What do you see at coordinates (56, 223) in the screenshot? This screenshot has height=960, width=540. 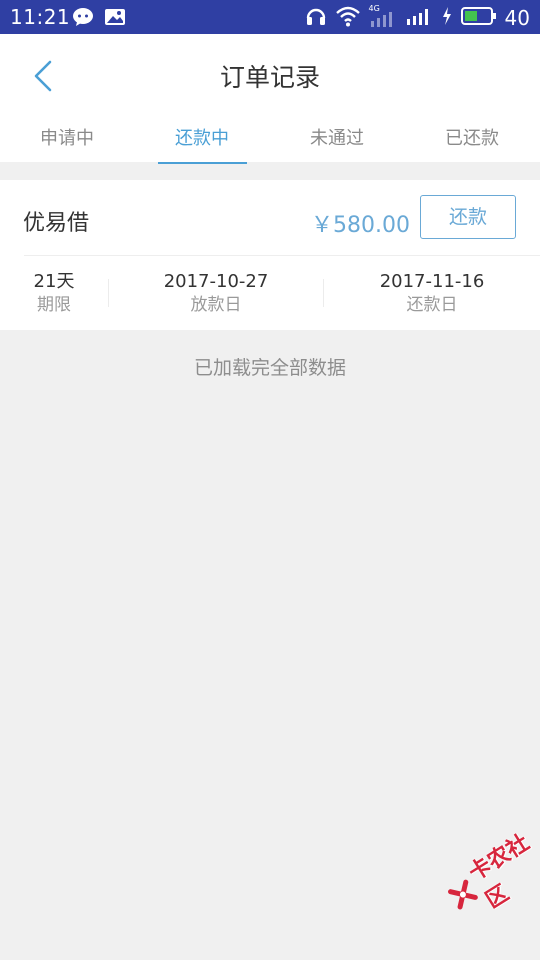 I see `lender-name: 优易借` at bounding box center [56, 223].